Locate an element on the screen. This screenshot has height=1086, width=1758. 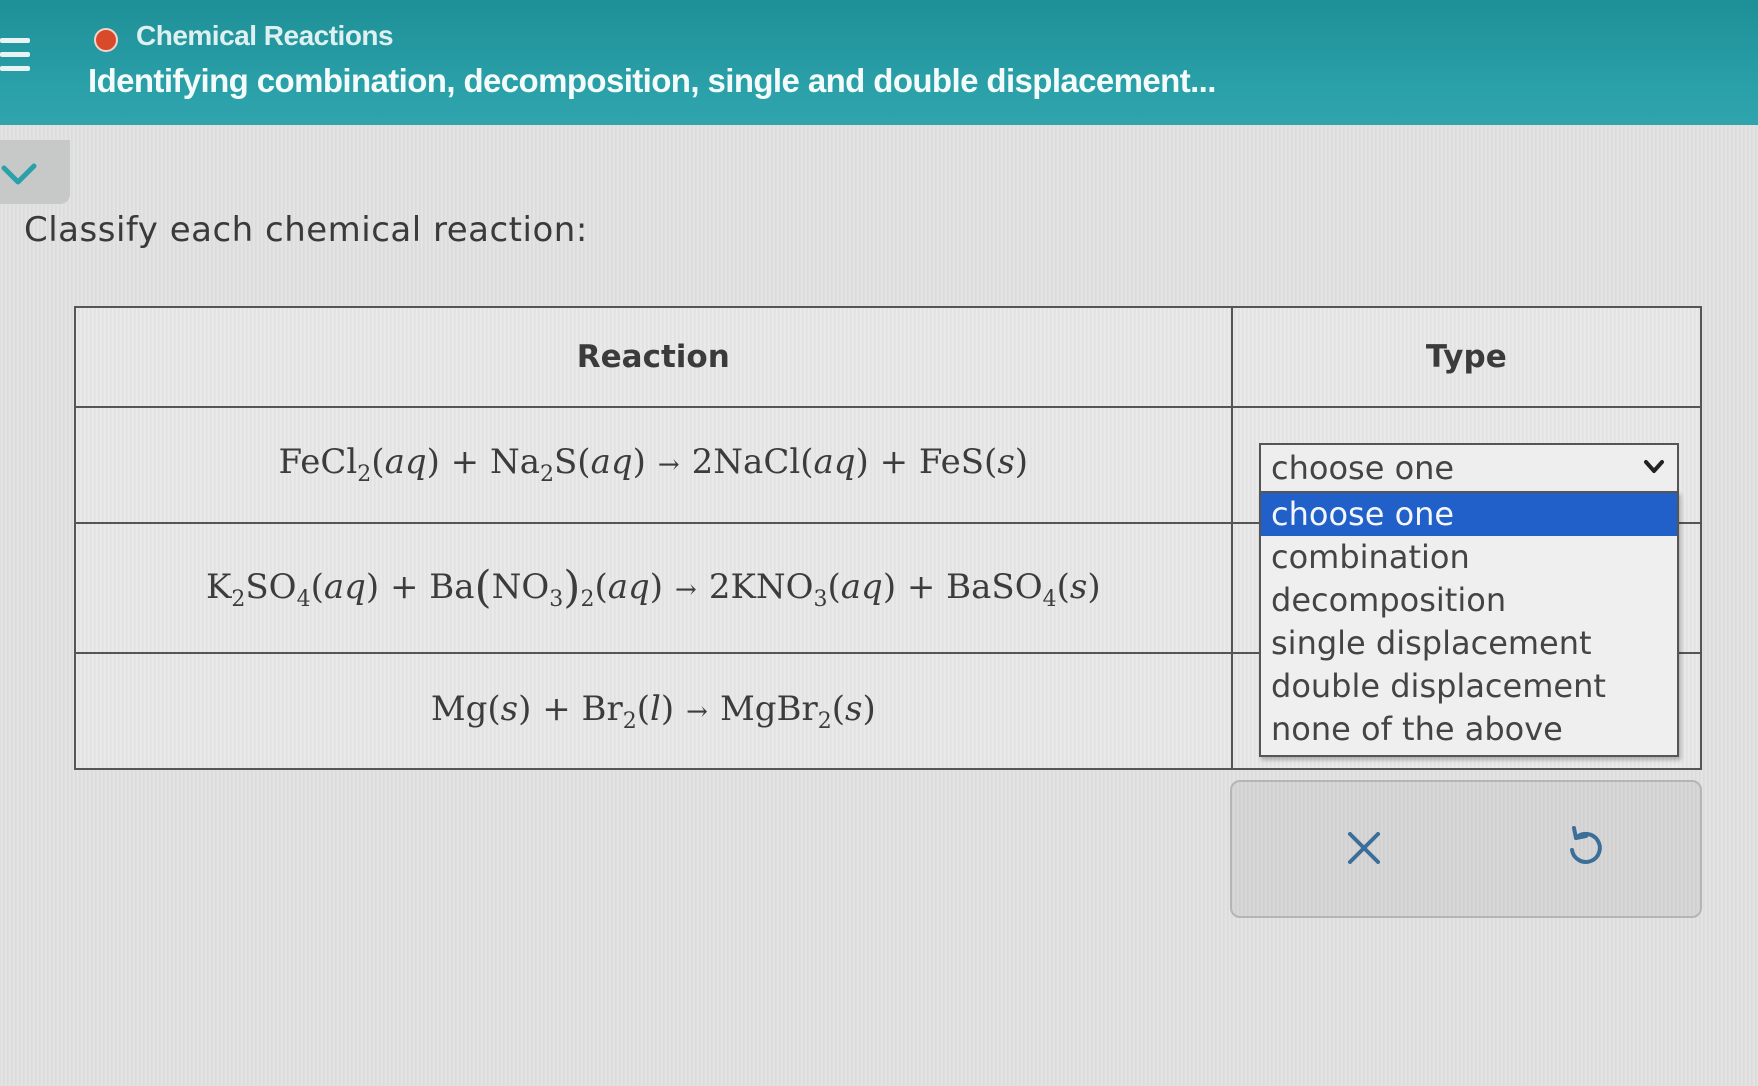
type-select-dropdown: choose one is located at coordinates (1469, 468).